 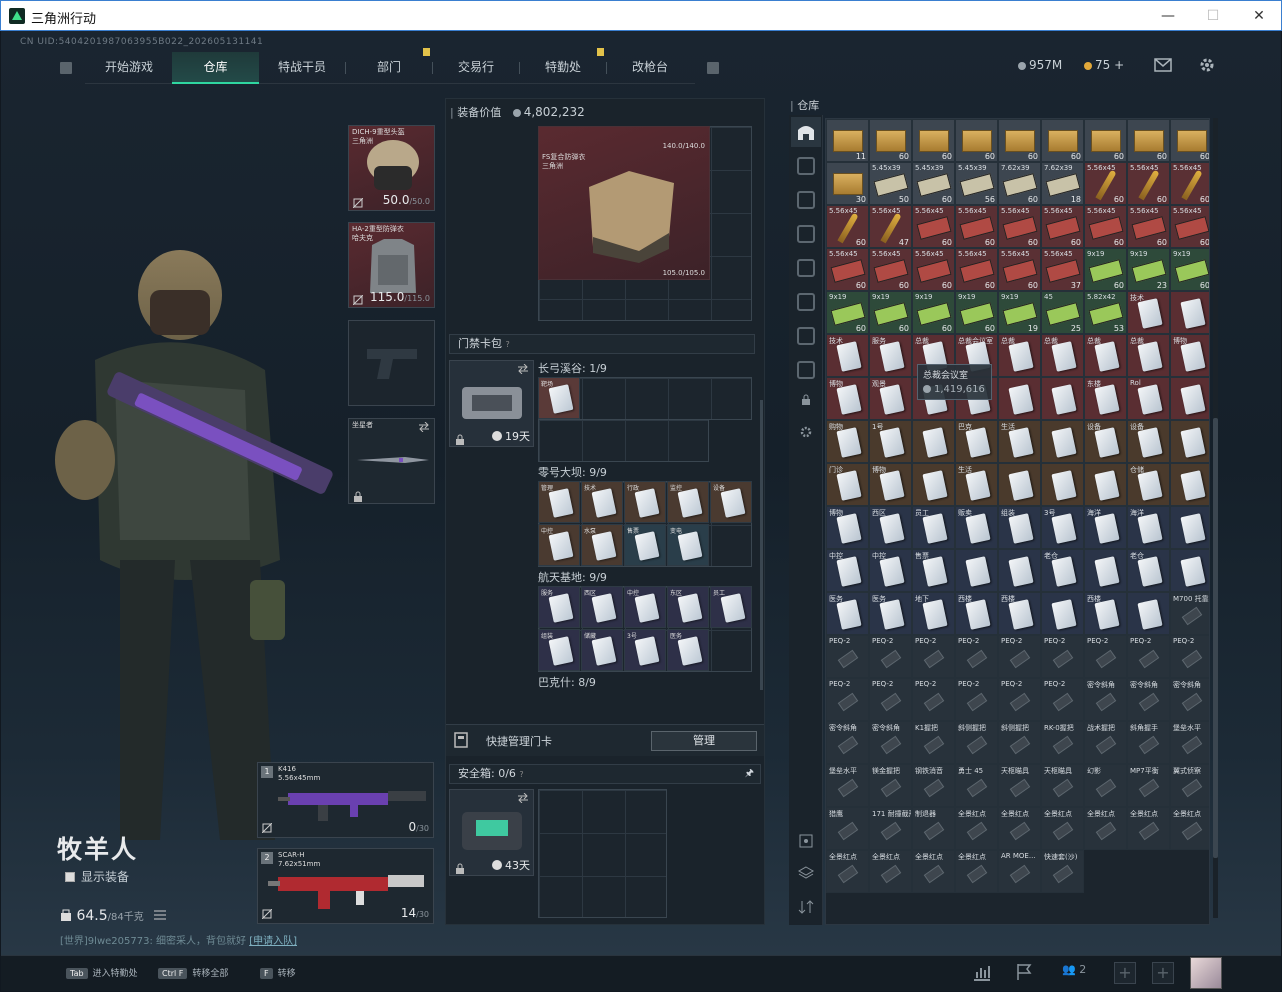 What do you see at coordinates (1259, 16) in the screenshot?
I see `close-button: ✕` at bounding box center [1259, 16].